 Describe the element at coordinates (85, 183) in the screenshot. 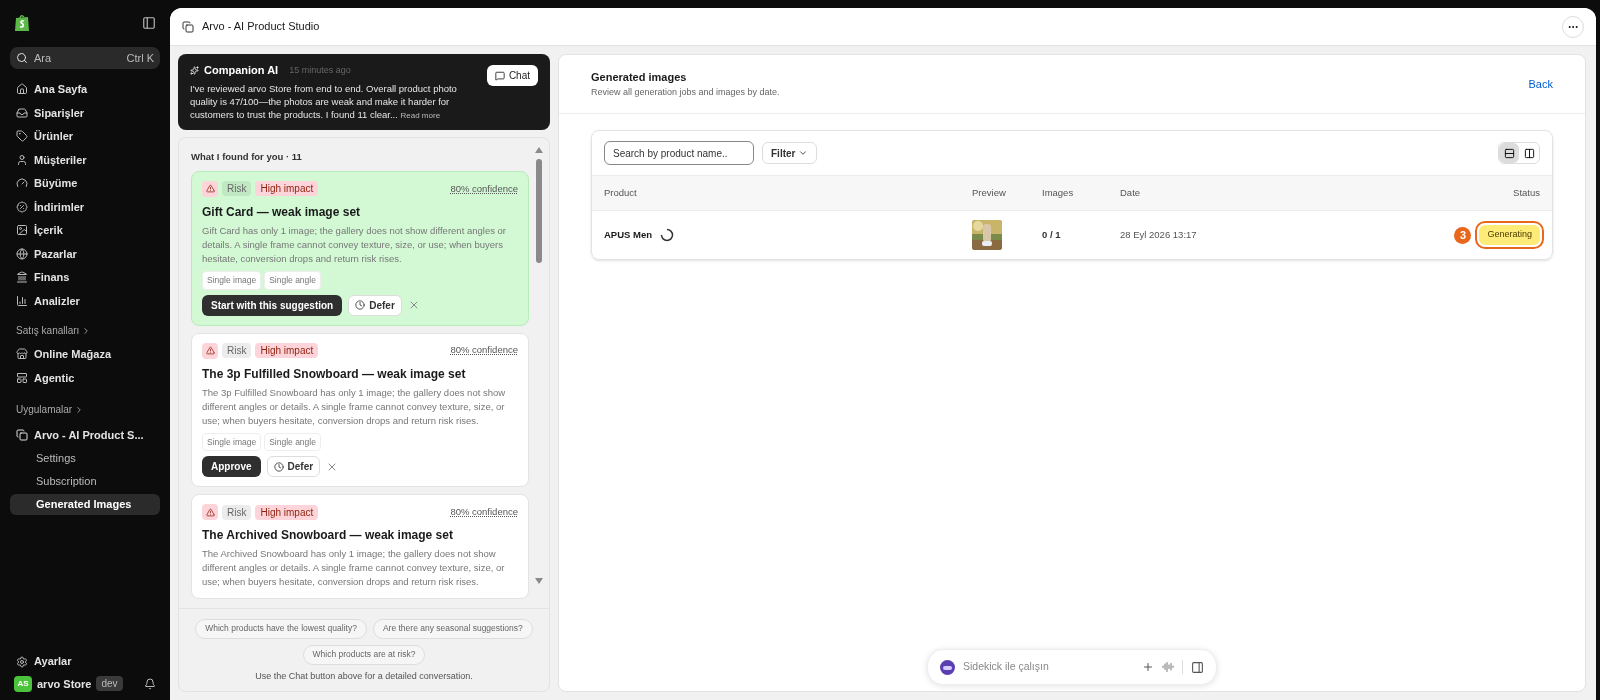

I see `nav-item: Büyüme` at that location.